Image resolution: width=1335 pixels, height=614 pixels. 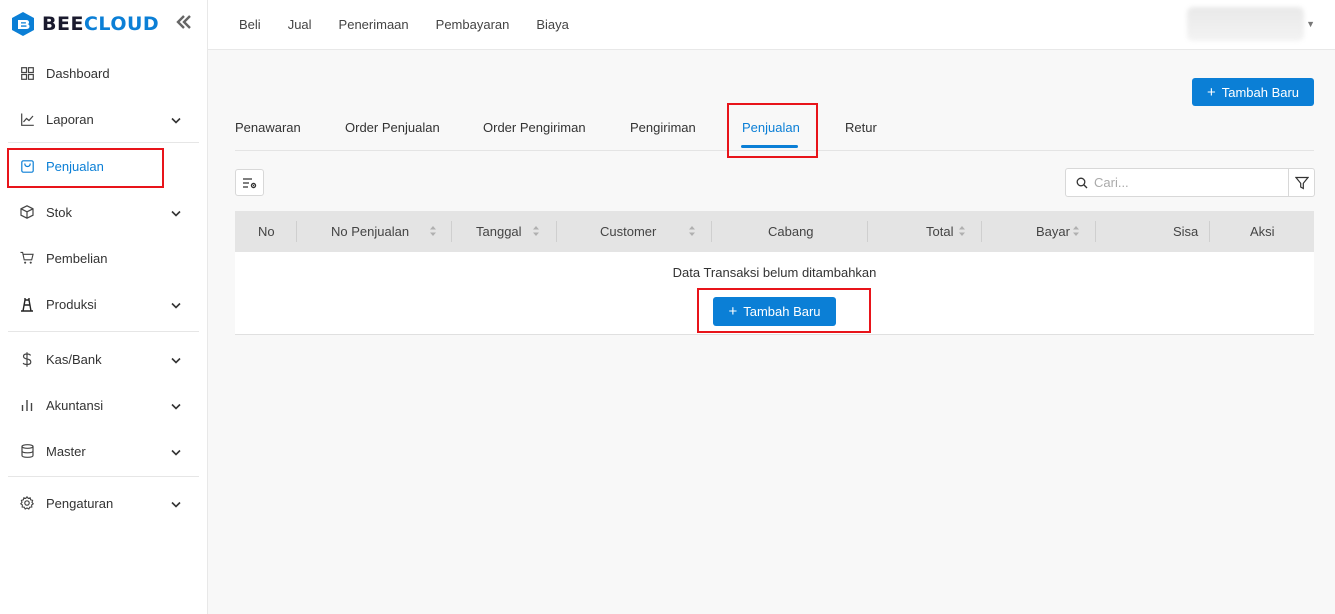 I want to click on filter-icon, so click(x=1301, y=183).